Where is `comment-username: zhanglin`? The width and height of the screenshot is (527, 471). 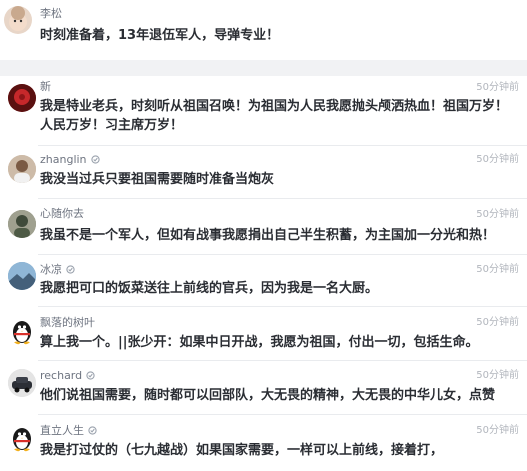 comment-username: zhanglin is located at coordinates (70, 160).